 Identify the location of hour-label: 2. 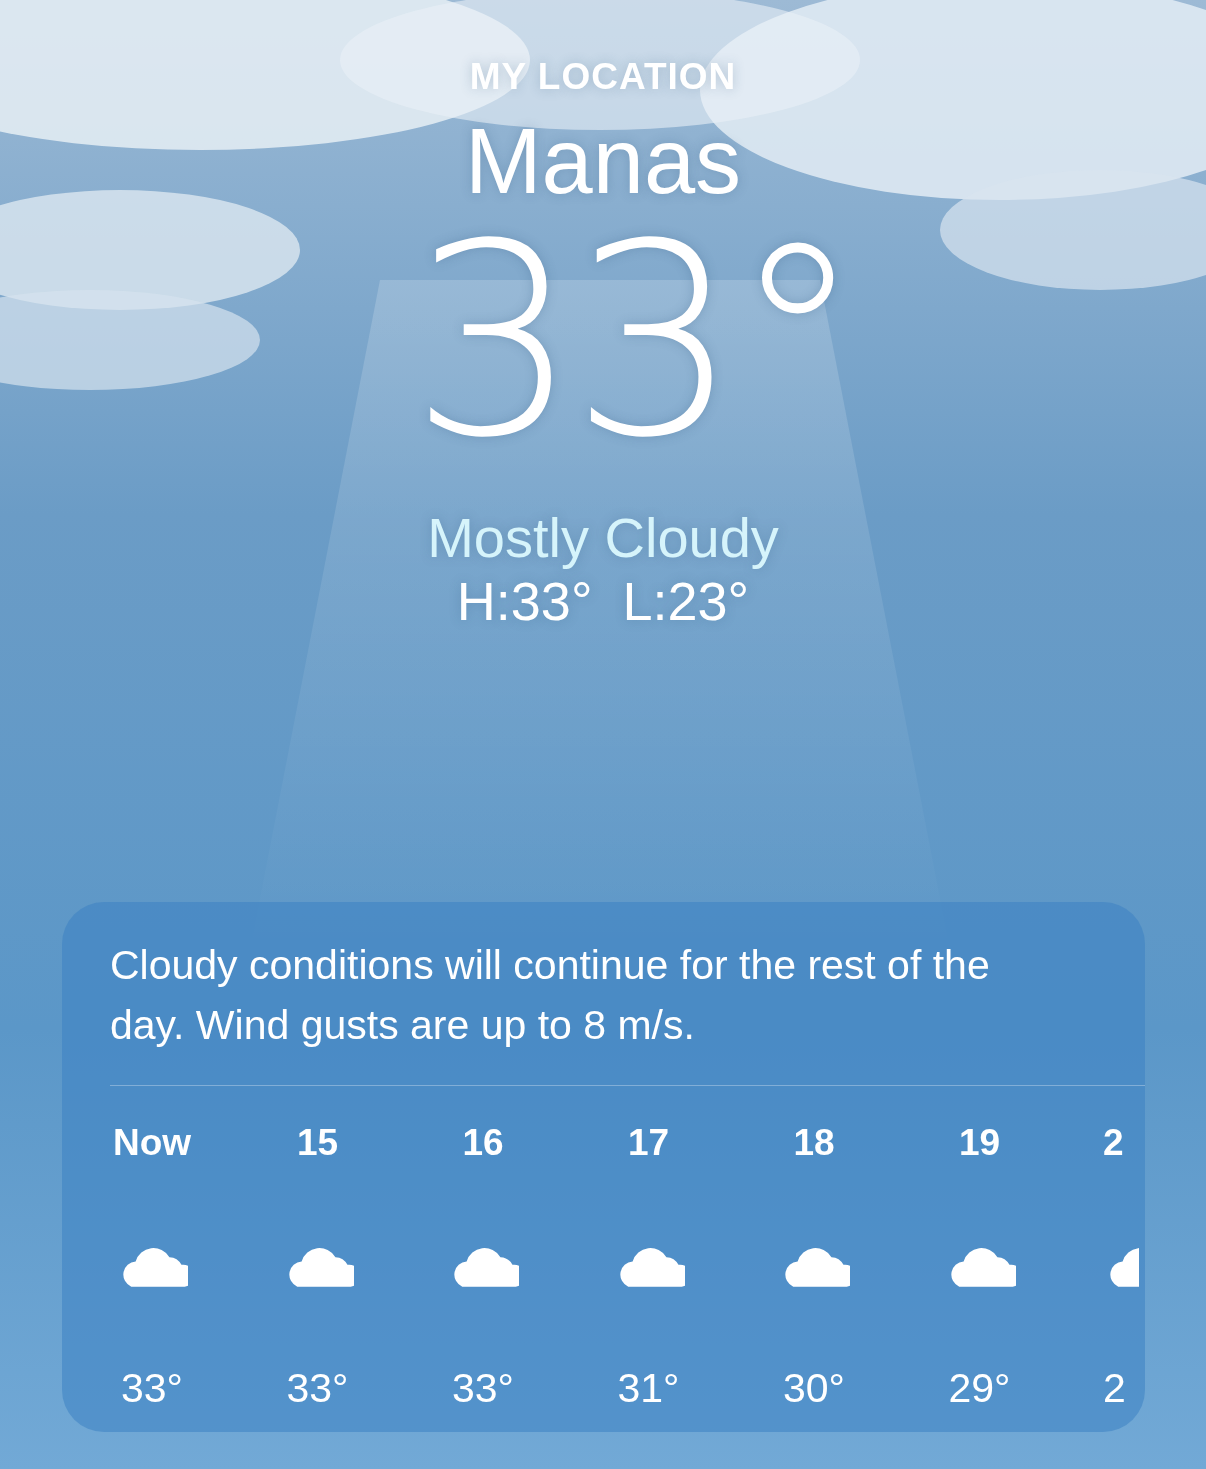
(1113, 1143).